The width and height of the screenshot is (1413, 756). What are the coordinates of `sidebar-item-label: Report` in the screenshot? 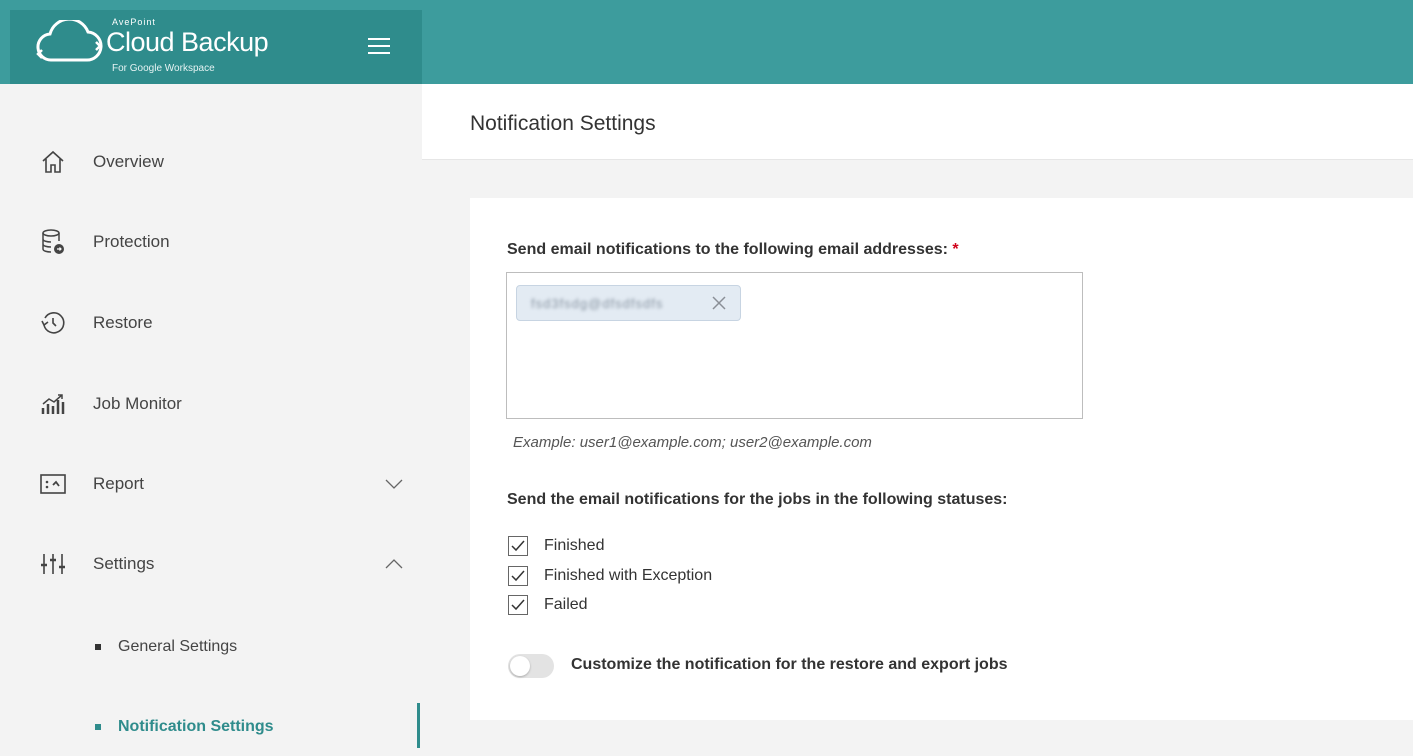 It's located at (119, 483).